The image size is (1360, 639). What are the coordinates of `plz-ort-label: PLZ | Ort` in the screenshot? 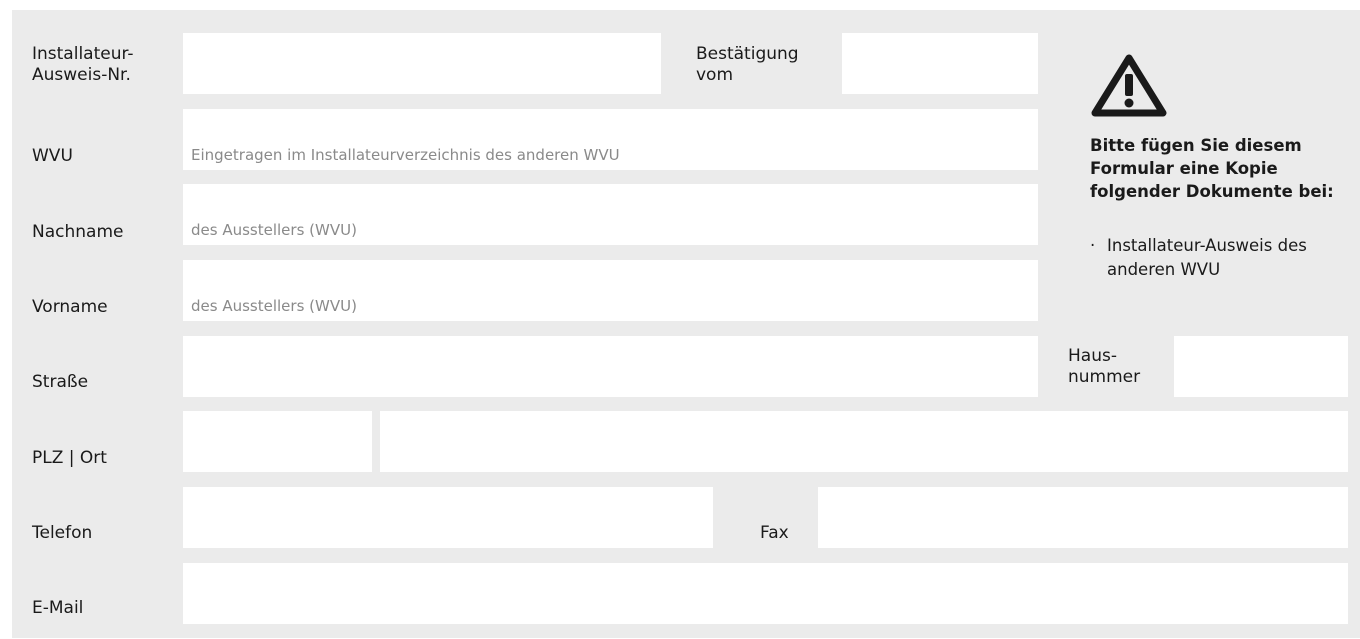 It's located at (69, 458).